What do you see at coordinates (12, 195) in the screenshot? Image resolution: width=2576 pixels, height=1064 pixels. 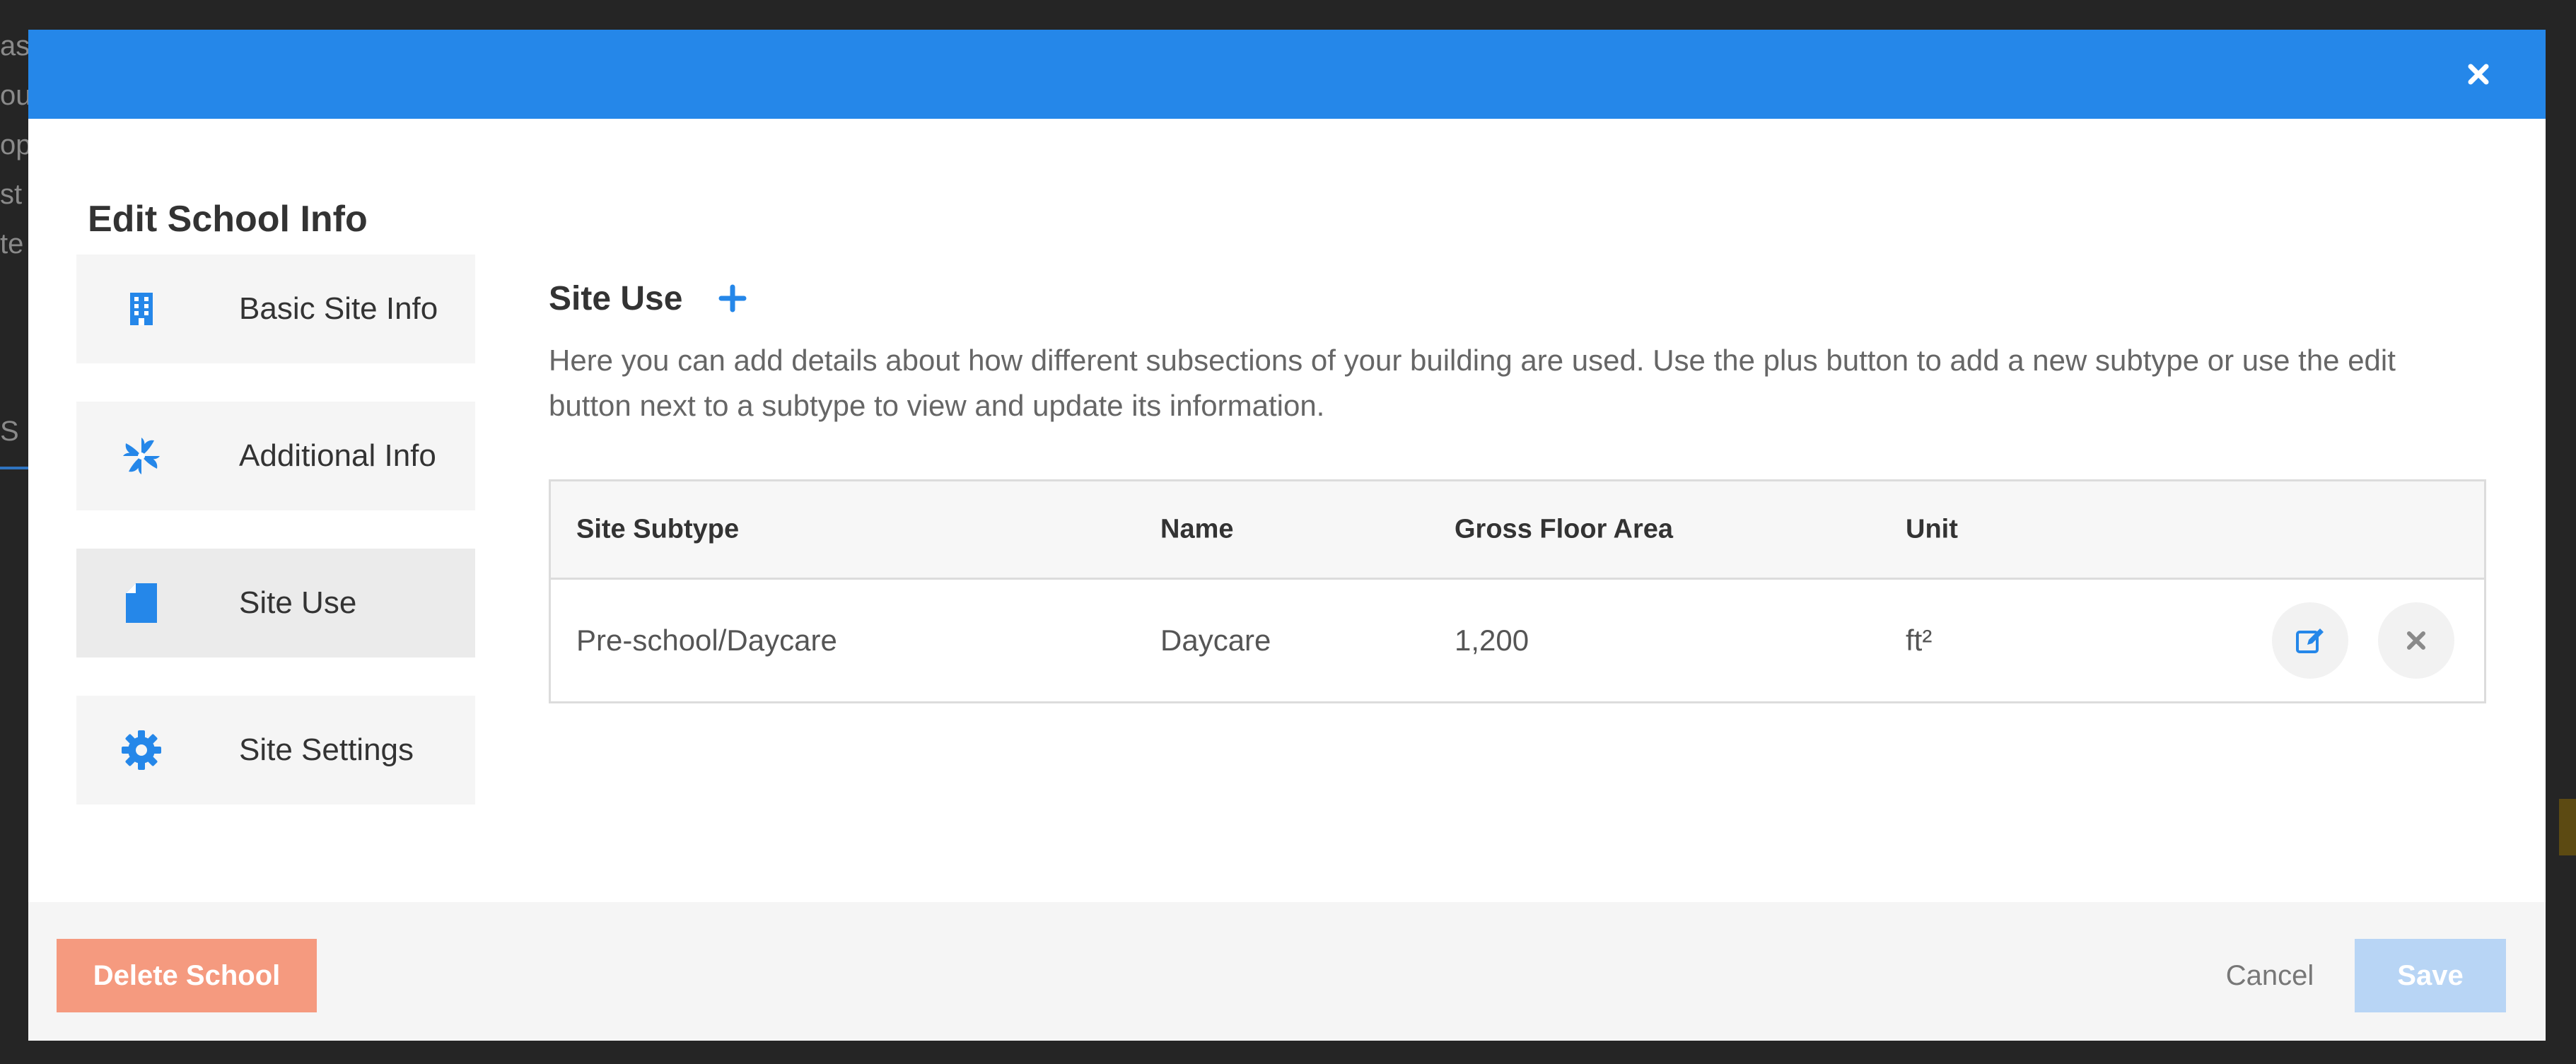 I see `background-text: st` at bounding box center [12, 195].